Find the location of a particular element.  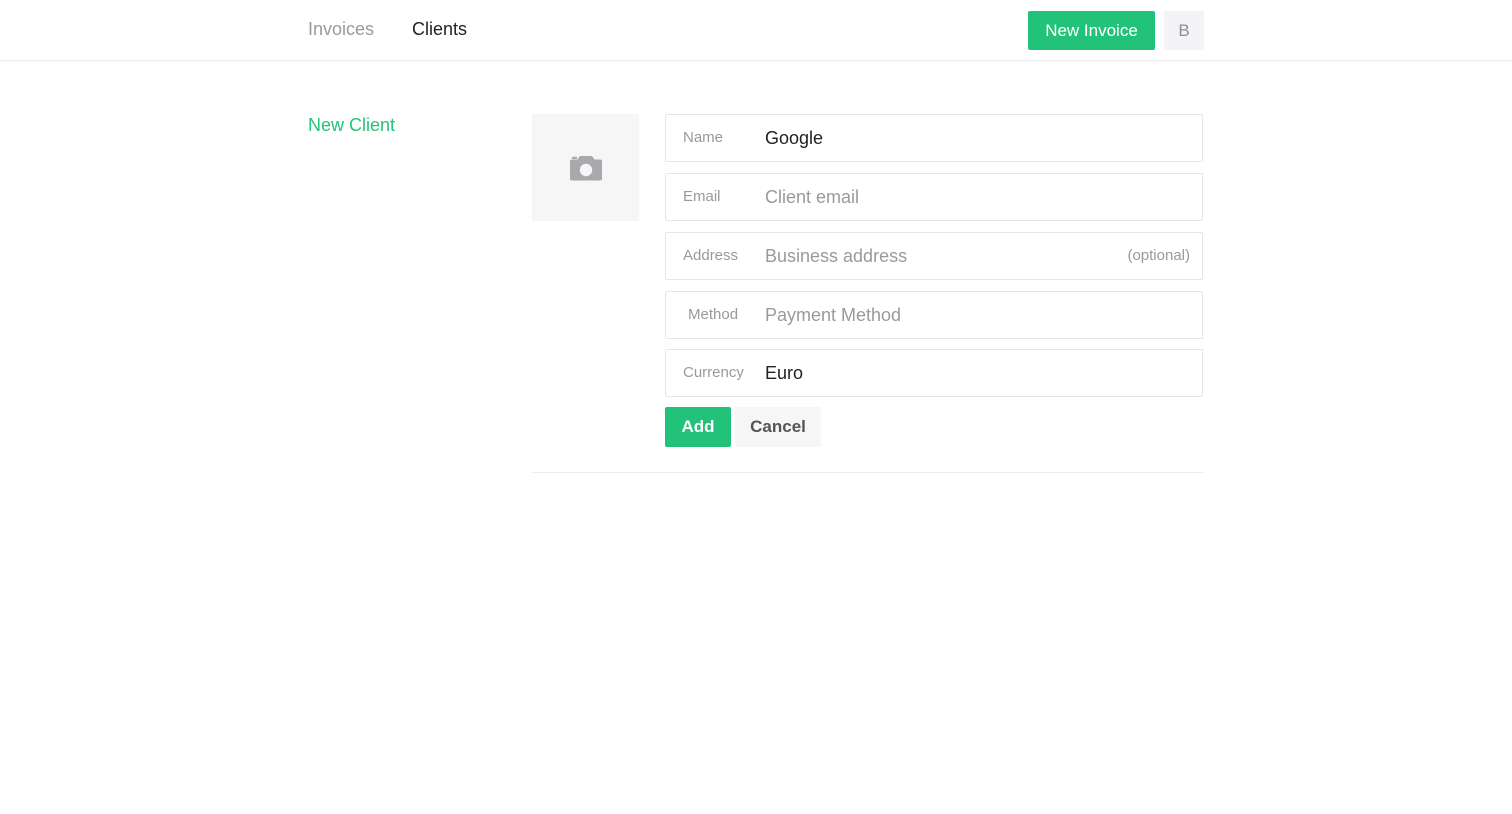

camera-icon is located at coordinates (585, 168).